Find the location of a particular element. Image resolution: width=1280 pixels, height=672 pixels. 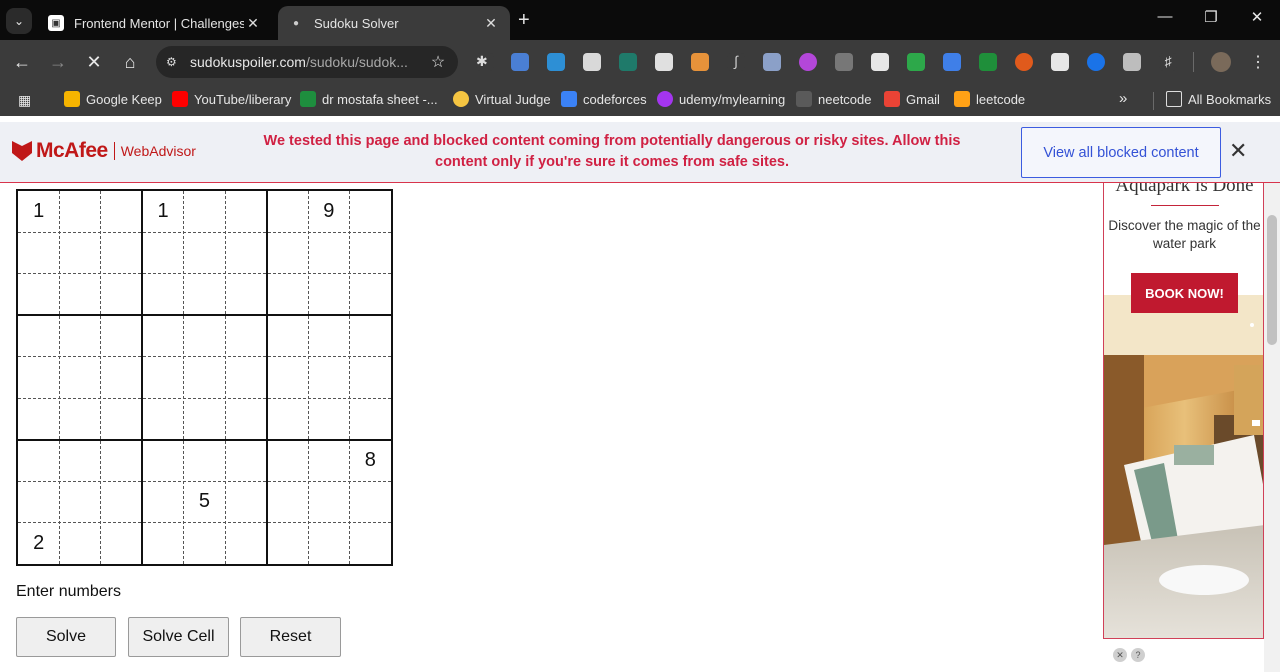

eyedropper-icon is located at coordinates (880, 62).